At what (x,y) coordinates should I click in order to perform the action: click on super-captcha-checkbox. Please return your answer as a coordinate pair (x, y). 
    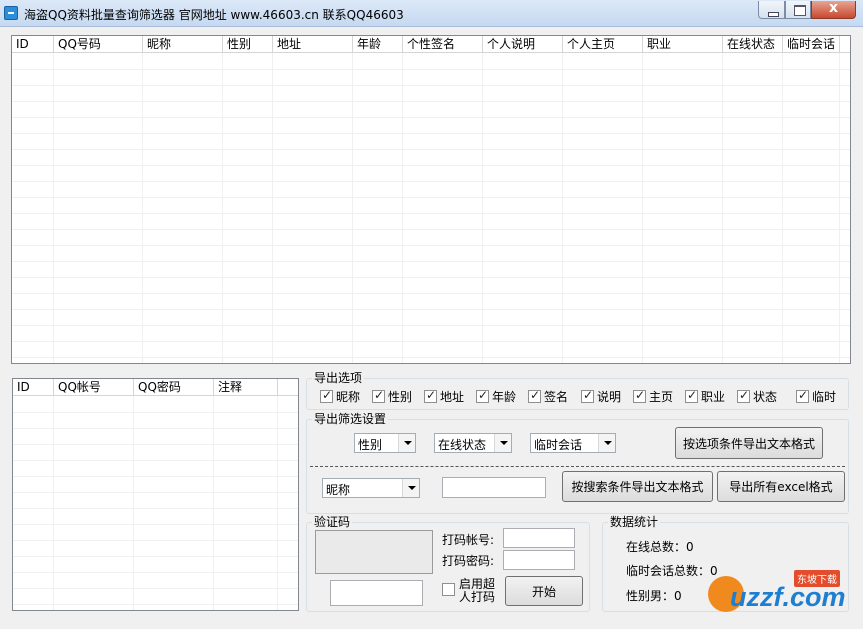
    Looking at the image, I should click on (450, 589).